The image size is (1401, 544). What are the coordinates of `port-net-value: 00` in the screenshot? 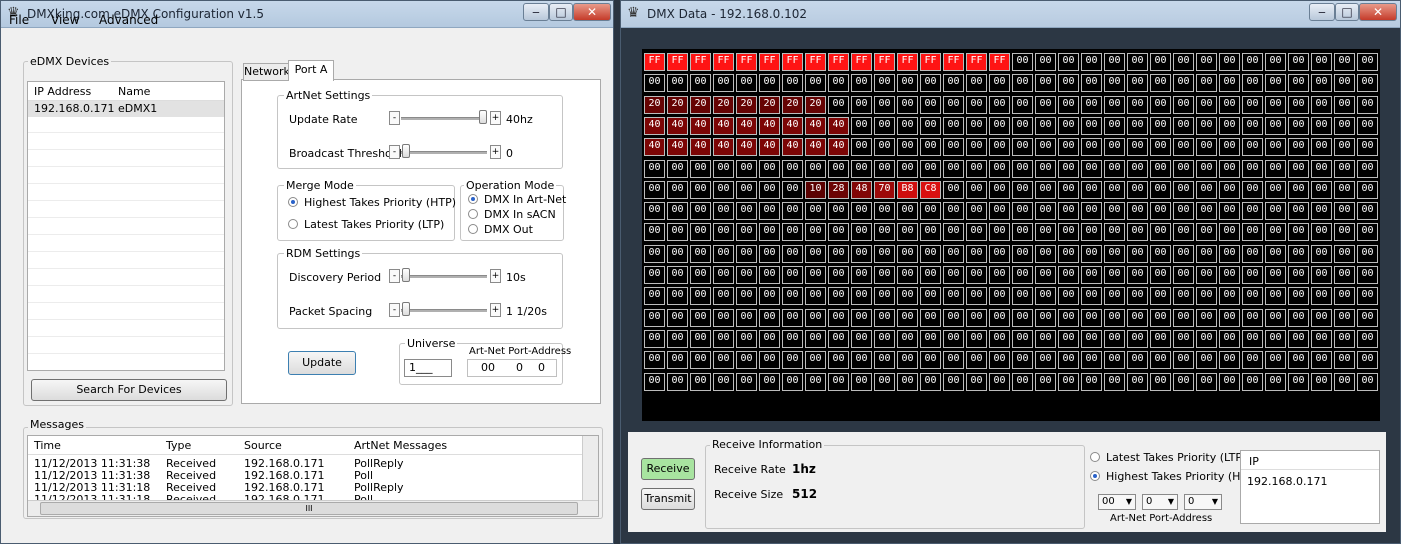 It's located at (488, 367).